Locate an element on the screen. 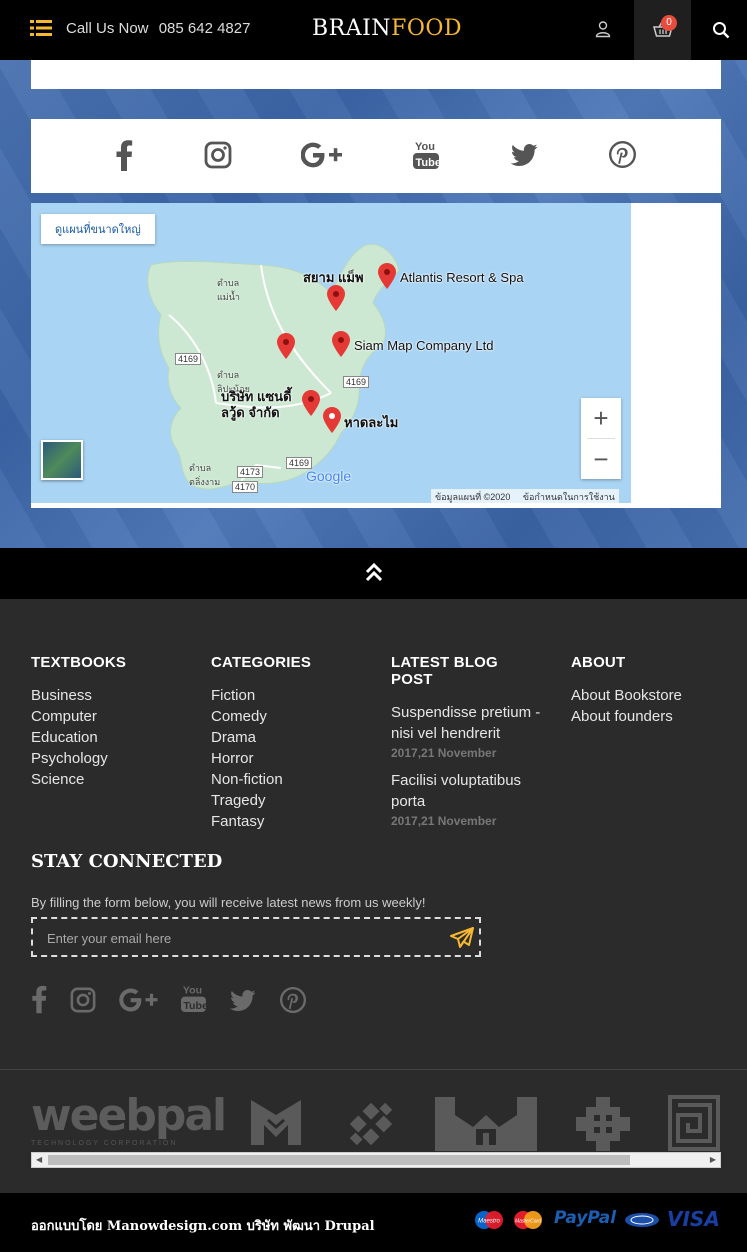  weebpal-logo: weebpal TECHNOLOGY CORPORATION is located at coordinates (129, 1119).